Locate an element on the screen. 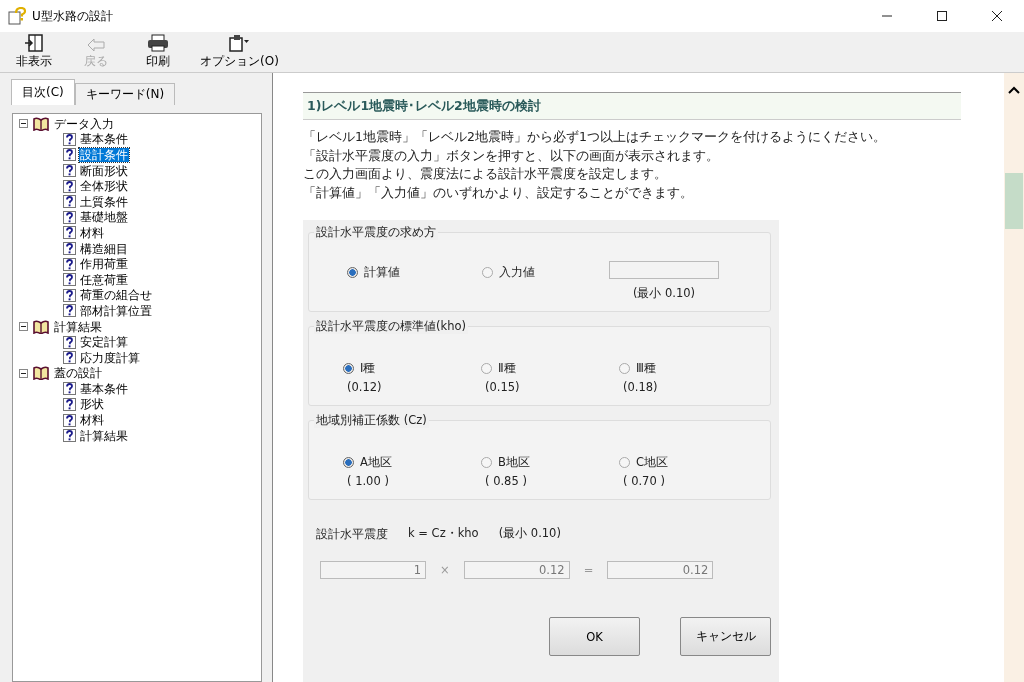  tree-item: 作用荷重 is located at coordinates (104, 264).